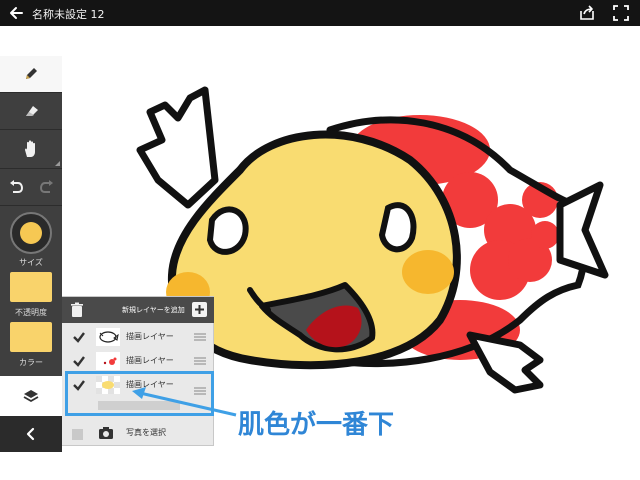  I want to click on photo-checkbox, so click(77, 434).